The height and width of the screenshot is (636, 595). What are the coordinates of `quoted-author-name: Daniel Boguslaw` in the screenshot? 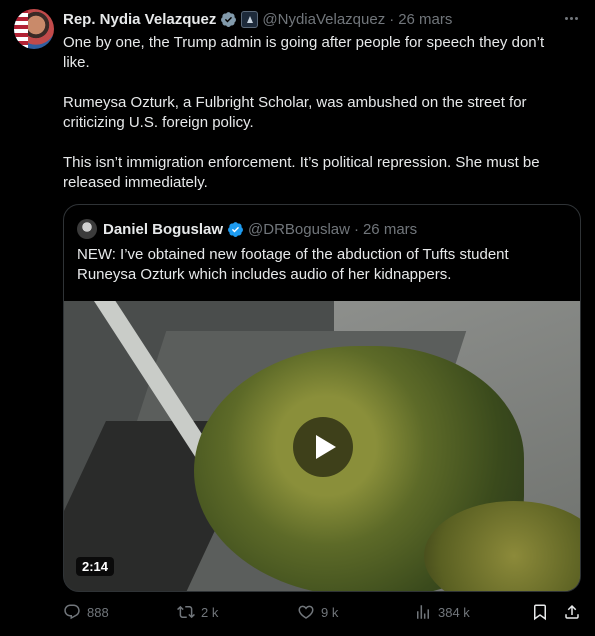 It's located at (163, 229).